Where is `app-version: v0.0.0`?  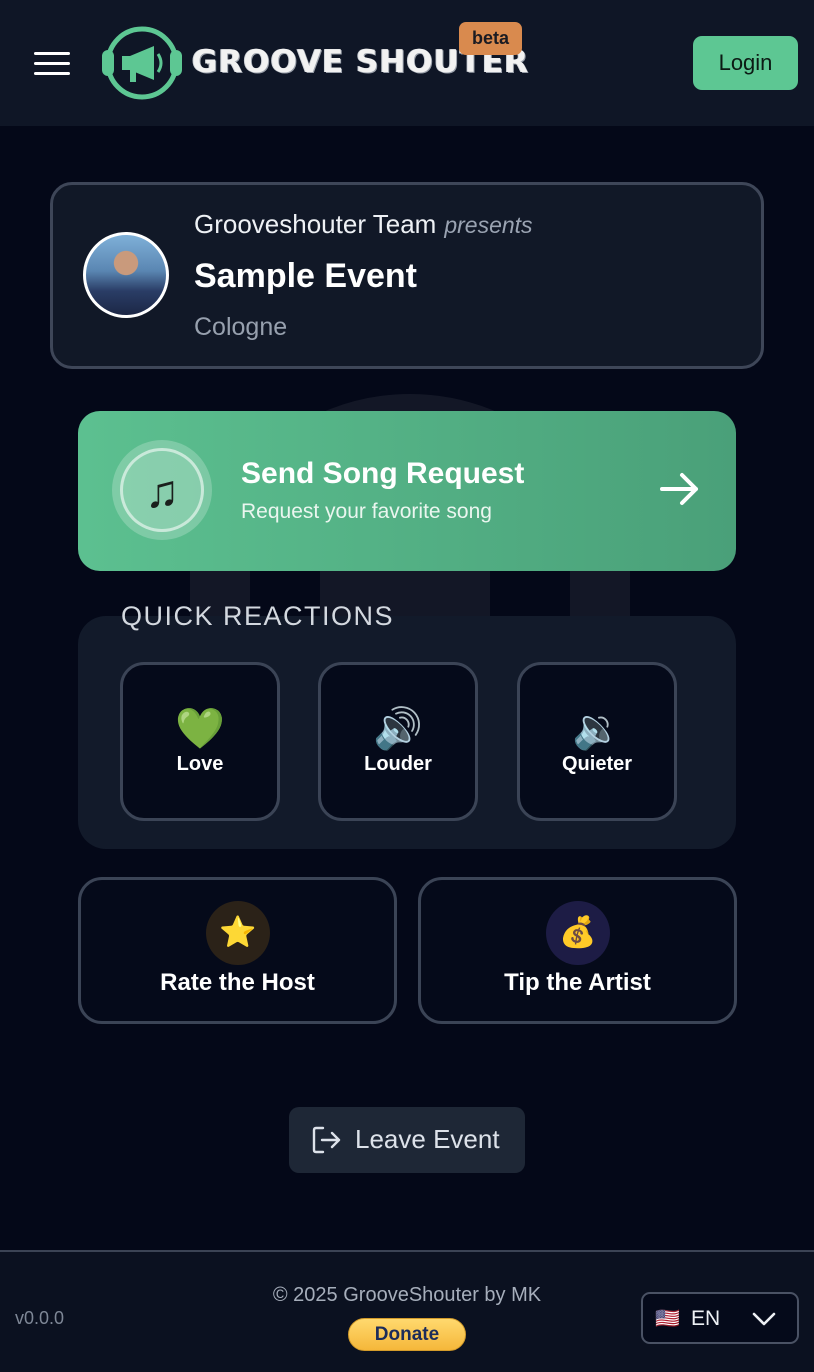
app-version: v0.0.0 is located at coordinates (40, 1318).